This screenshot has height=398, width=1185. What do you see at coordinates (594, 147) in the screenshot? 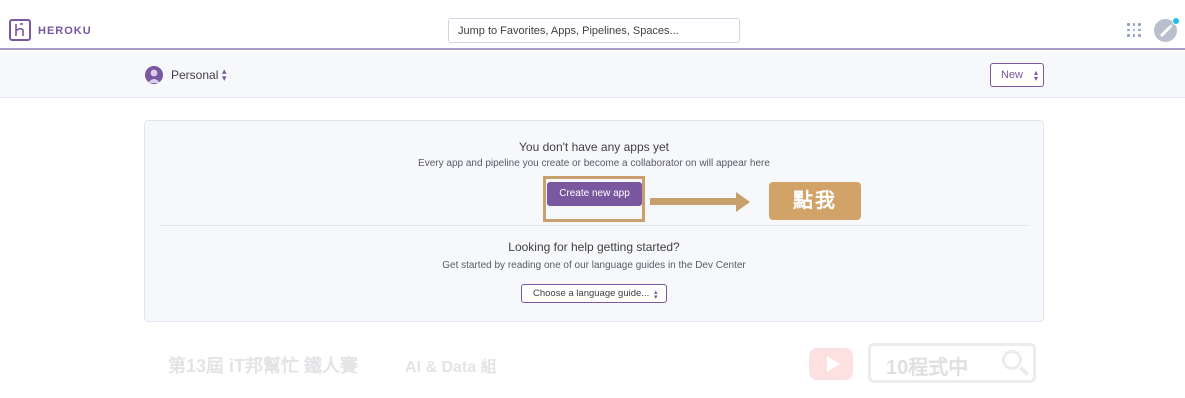
I see `empty-state-title: You don't have any apps yet` at bounding box center [594, 147].